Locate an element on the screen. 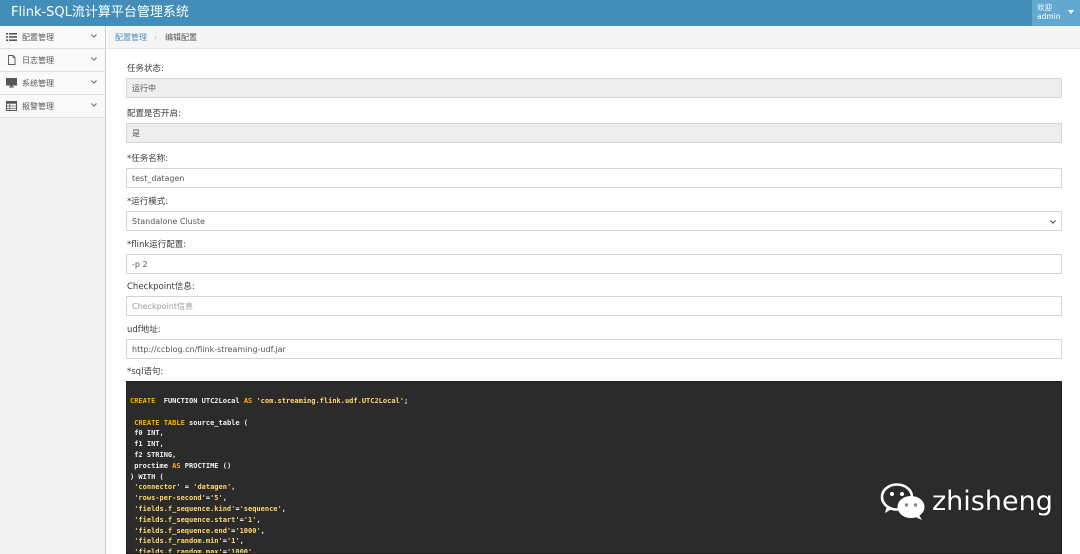  task-name-input: test_datagen is located at coordinates (594, 178).